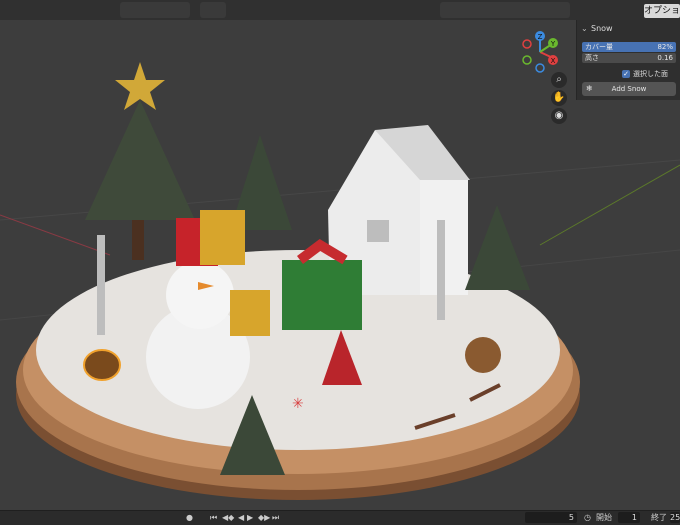  What do you see at coordinates (189, 518) in the screenshot?
I see `record-icon: ●` at bounding box center [189, 518].